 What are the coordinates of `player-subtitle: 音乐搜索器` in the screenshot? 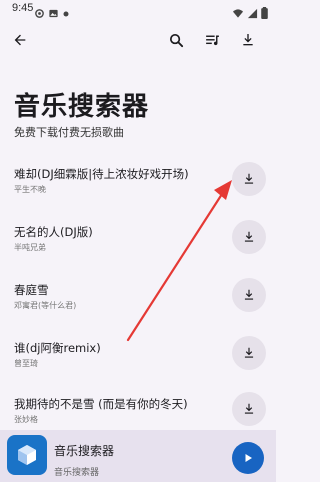 It's located at (77, 473).